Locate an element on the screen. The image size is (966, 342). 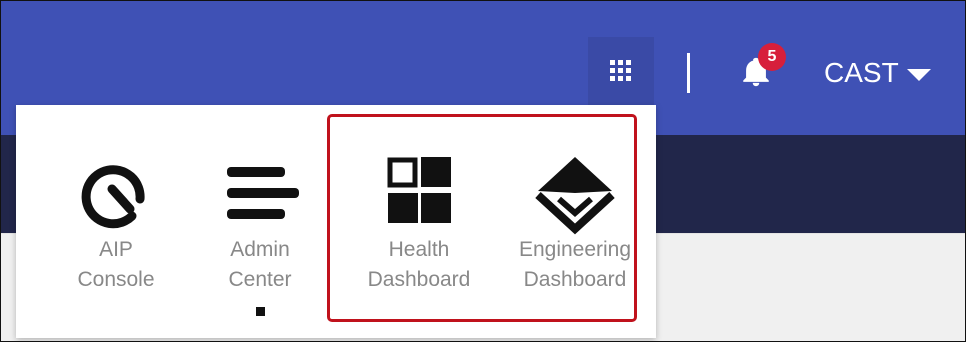
app-label-line2: Center is located at coordinates (260, 279).